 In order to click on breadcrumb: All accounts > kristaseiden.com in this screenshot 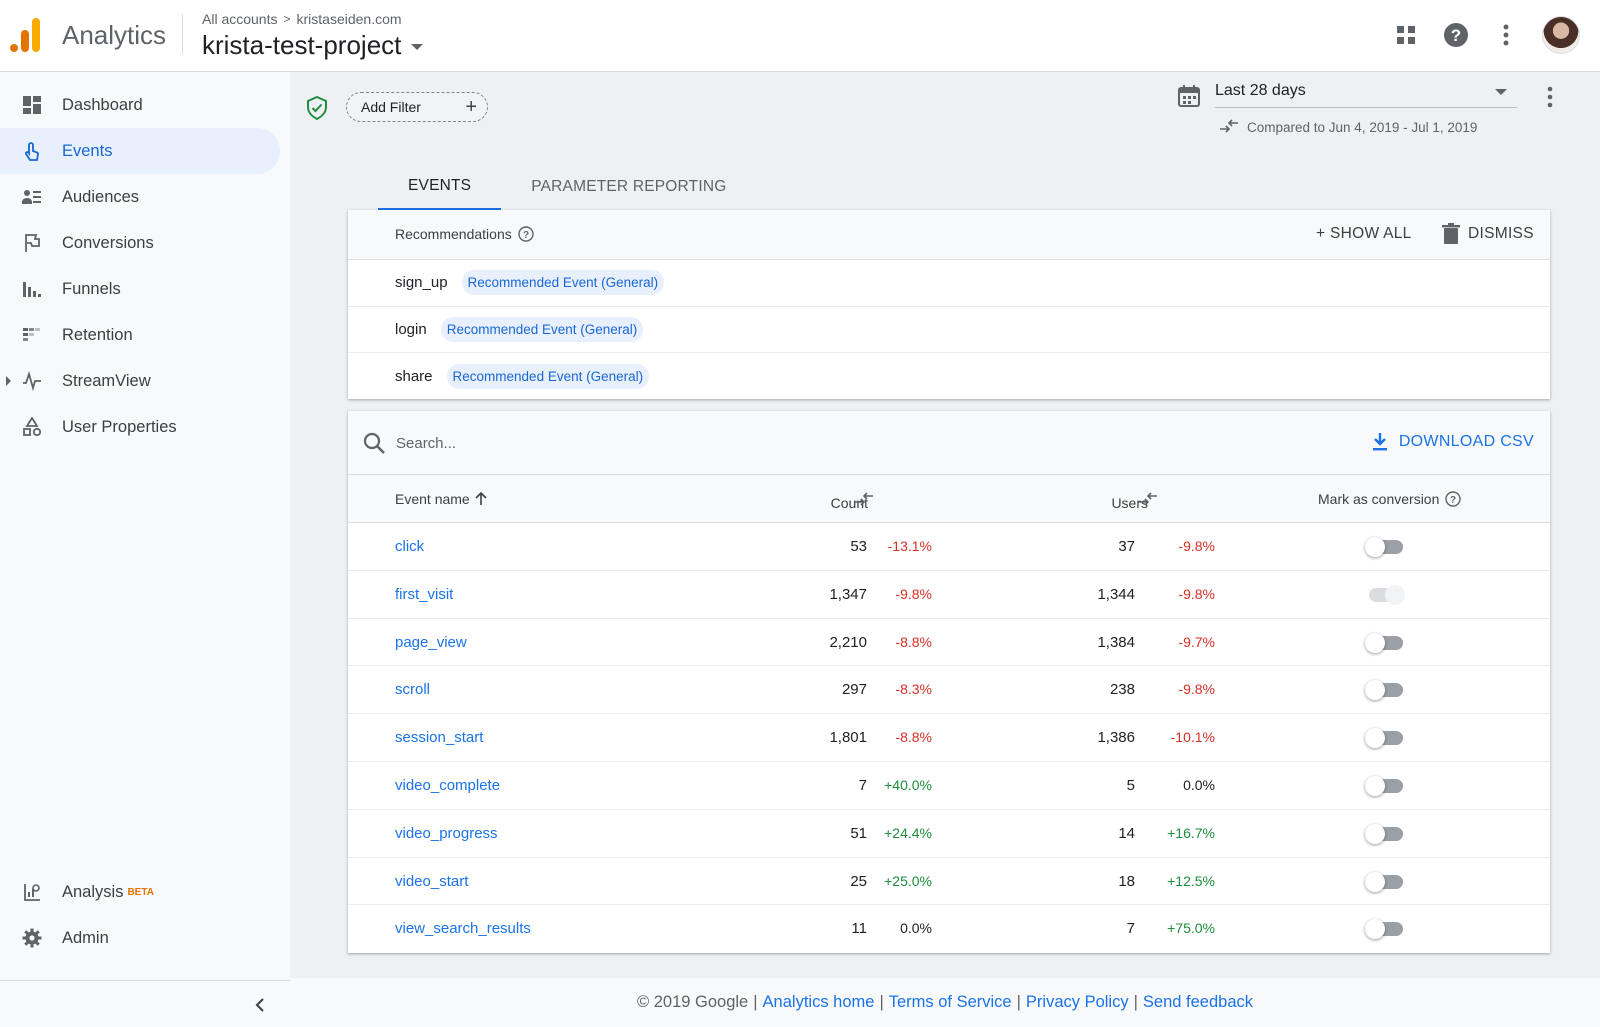, I will do `click(302, 19)`.